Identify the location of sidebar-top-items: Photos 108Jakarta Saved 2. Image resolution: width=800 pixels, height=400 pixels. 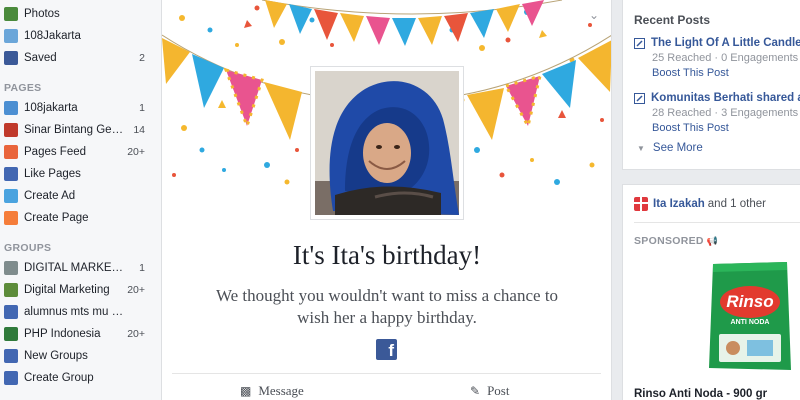
(80, 36).